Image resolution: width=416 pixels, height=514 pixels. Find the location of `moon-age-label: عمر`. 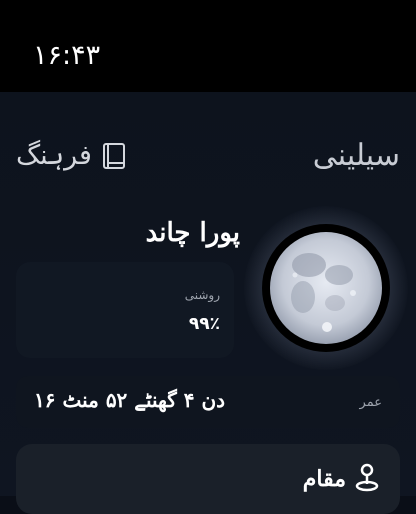

moon-age-label: عمر is located at coordinates (370, 402).